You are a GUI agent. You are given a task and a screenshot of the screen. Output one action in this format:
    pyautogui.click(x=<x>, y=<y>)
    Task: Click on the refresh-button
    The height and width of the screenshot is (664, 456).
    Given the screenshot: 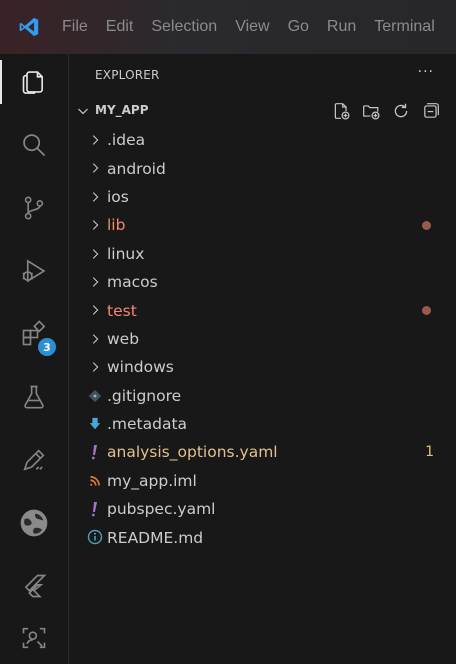 What is the action you would take?
    pyautogui.click(x=401, y=111)
    